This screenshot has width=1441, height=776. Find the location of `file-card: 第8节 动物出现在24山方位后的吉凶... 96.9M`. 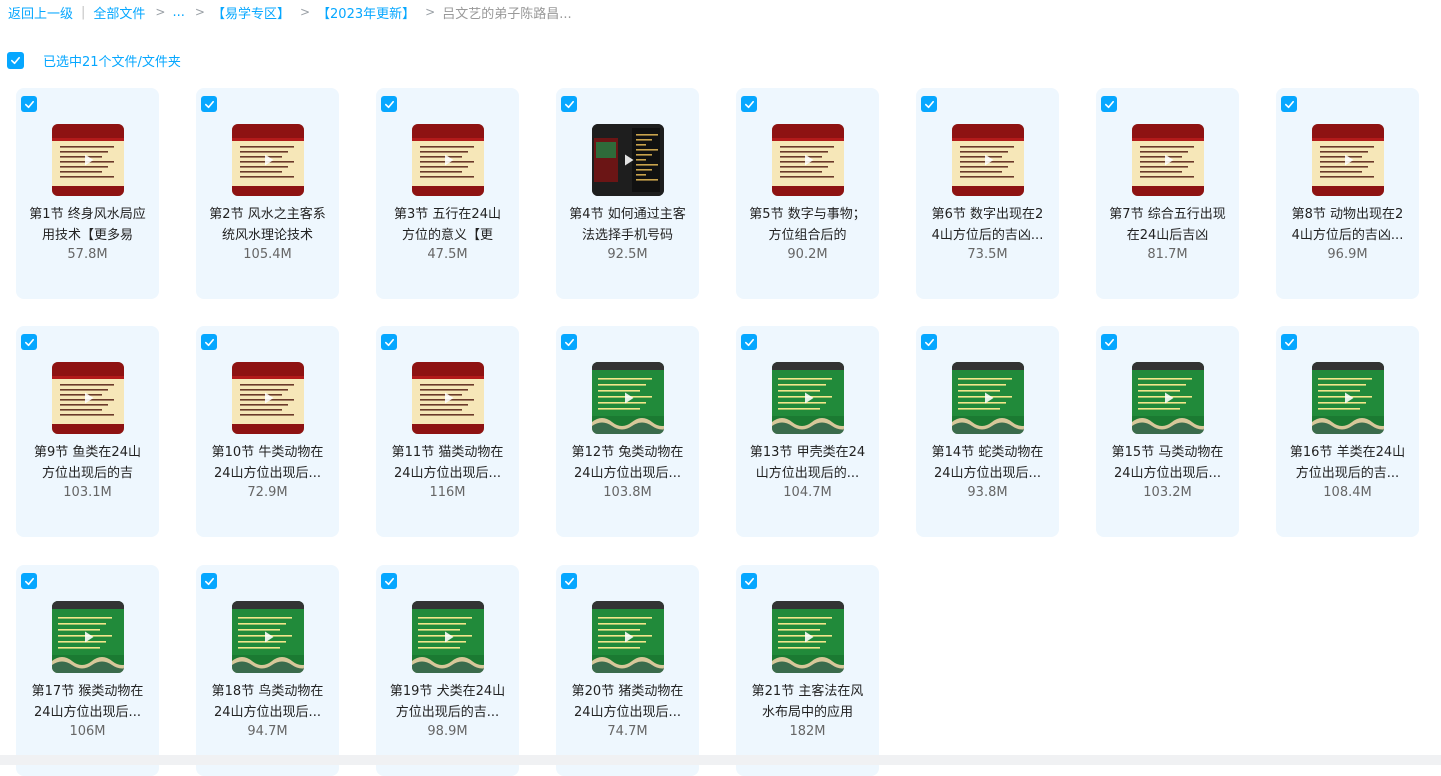

file-card: 第8节 动物出现在24山方位后的吉凶... 96.9M is located at coordinates (1347, 193).